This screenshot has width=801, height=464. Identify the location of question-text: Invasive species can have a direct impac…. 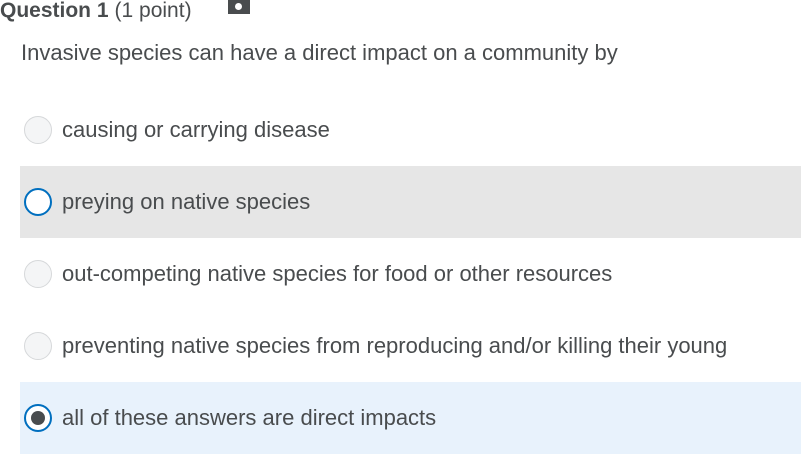
(319, 52).